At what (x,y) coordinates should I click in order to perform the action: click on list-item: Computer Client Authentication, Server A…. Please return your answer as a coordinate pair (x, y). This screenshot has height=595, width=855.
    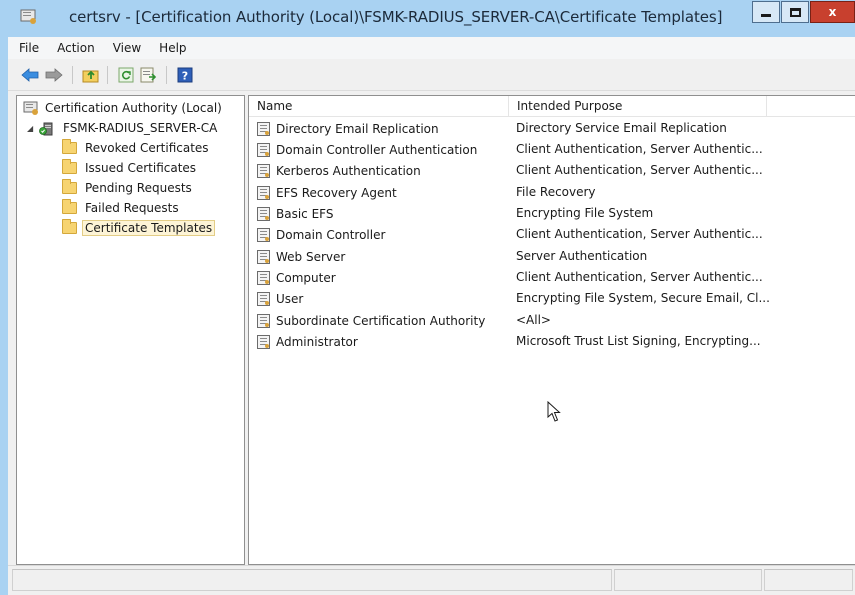
    Looking at the image, I should click on (552, 277).